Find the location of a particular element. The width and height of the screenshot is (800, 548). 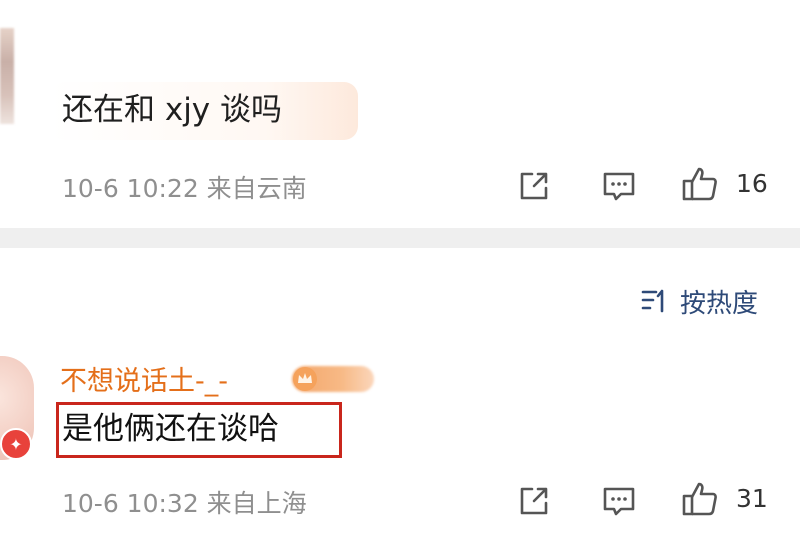

like-count: 16 is located at coordinates (752, 183).